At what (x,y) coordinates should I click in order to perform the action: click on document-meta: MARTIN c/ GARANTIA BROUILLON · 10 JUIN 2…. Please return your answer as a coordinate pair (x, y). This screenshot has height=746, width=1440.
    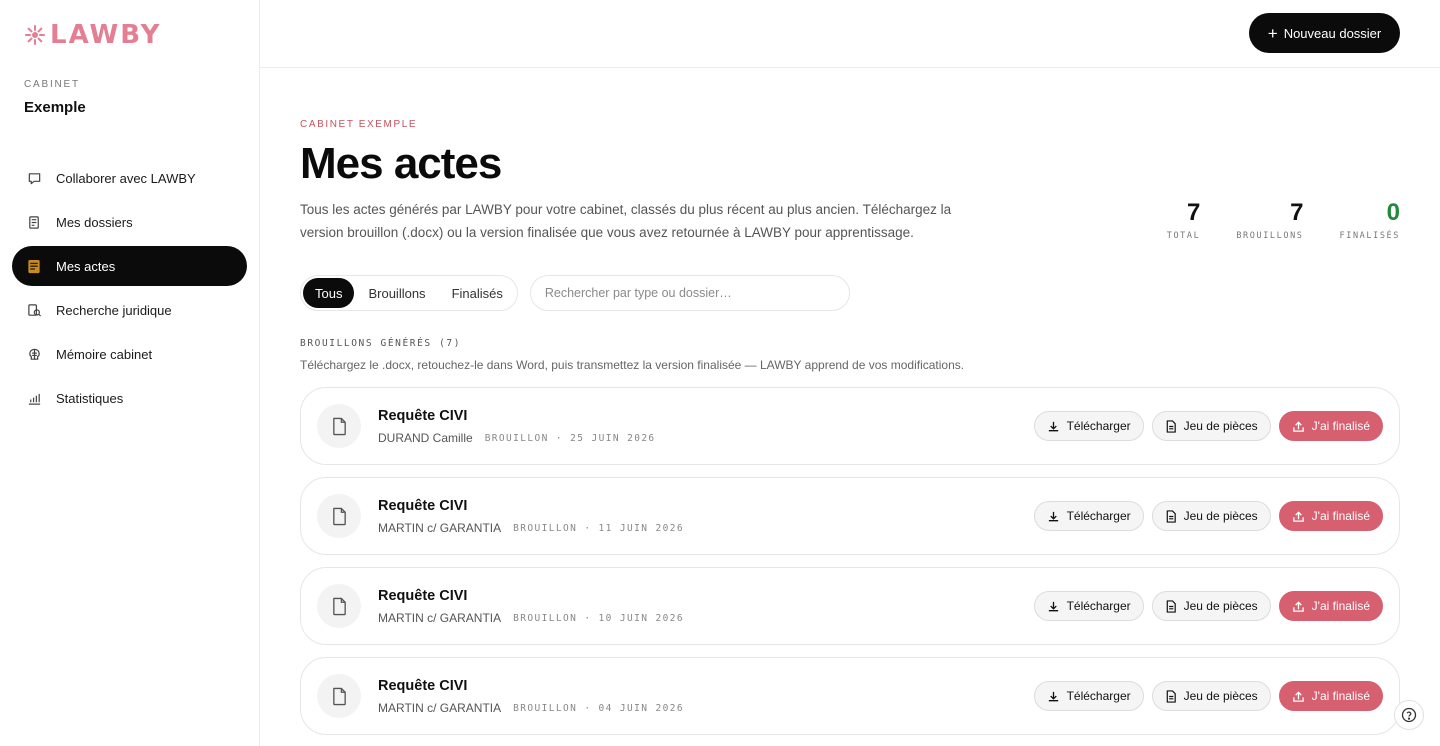
    Looking at the image, I should click on (531, 618).